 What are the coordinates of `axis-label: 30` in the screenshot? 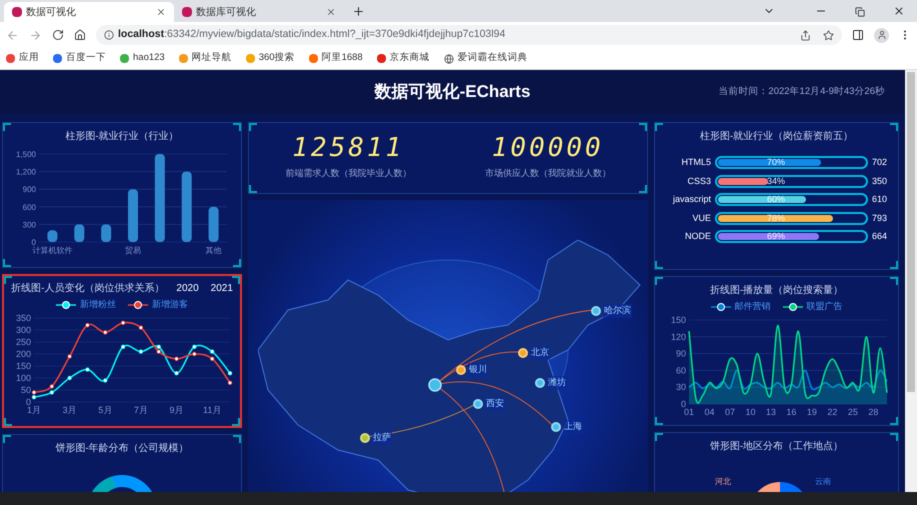 It's located at (681, 387).